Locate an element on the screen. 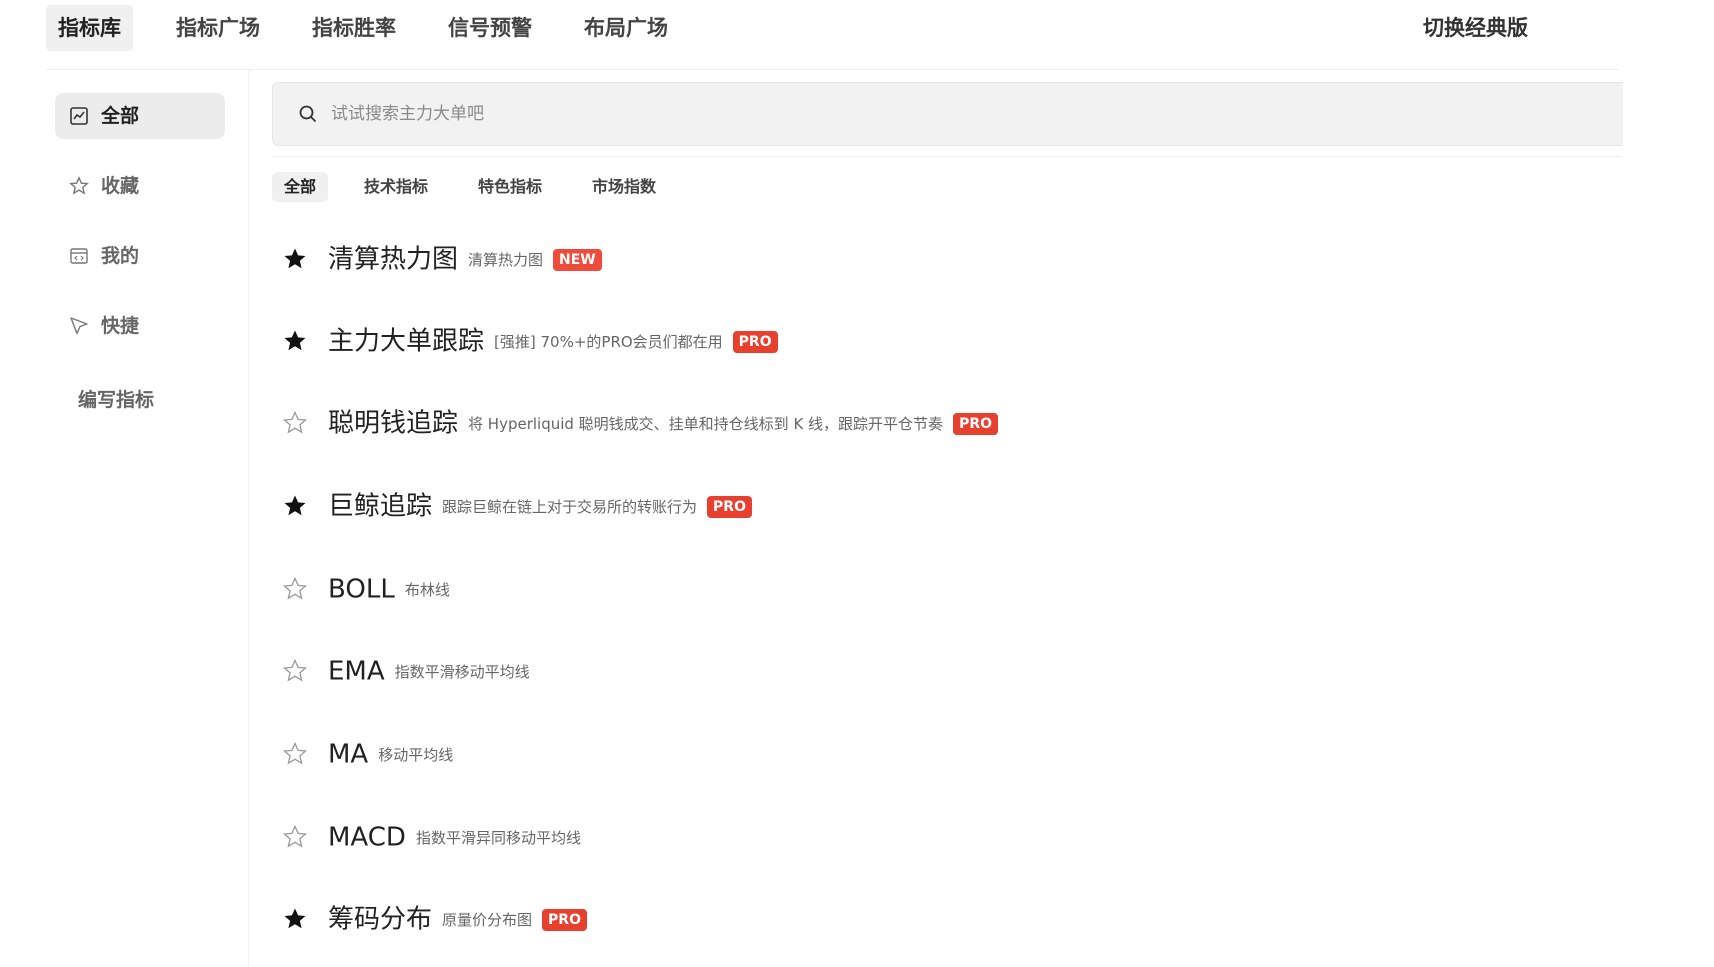 This screenshot has width=1714, height=967. indicator-row: 清算热力图 清算热力图 NEW is located at coordinates (922, 259).